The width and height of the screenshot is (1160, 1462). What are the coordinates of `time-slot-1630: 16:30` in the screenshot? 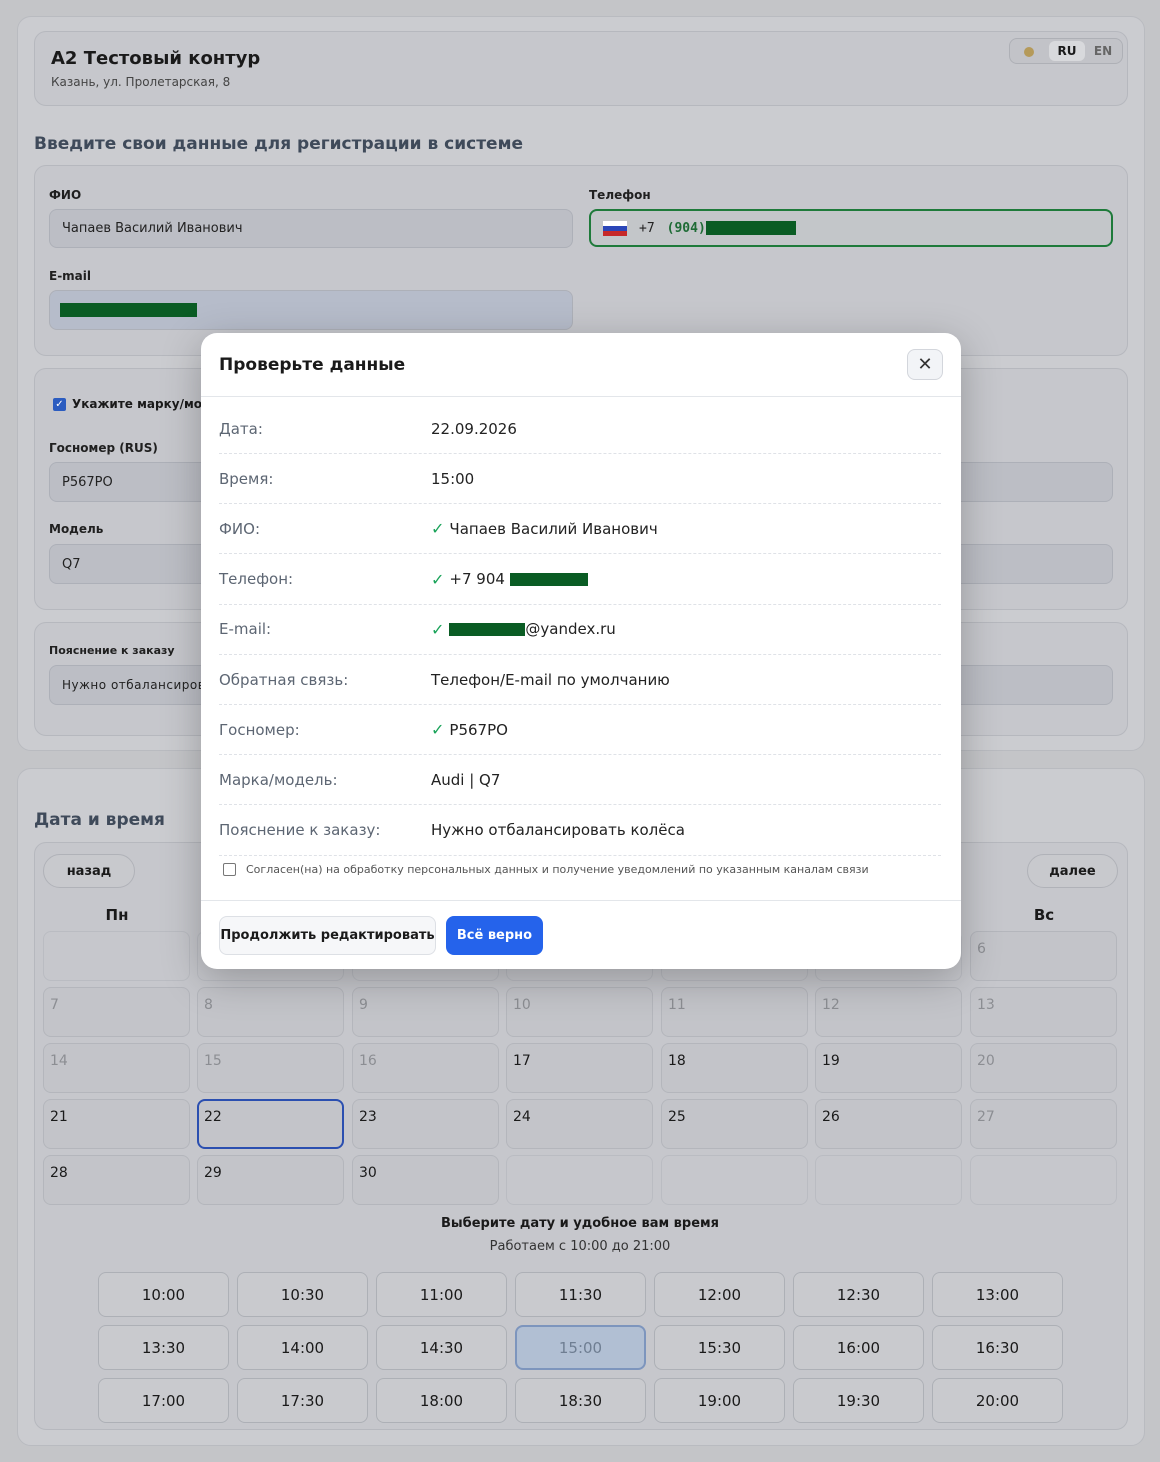 It's located at (997, 1347).